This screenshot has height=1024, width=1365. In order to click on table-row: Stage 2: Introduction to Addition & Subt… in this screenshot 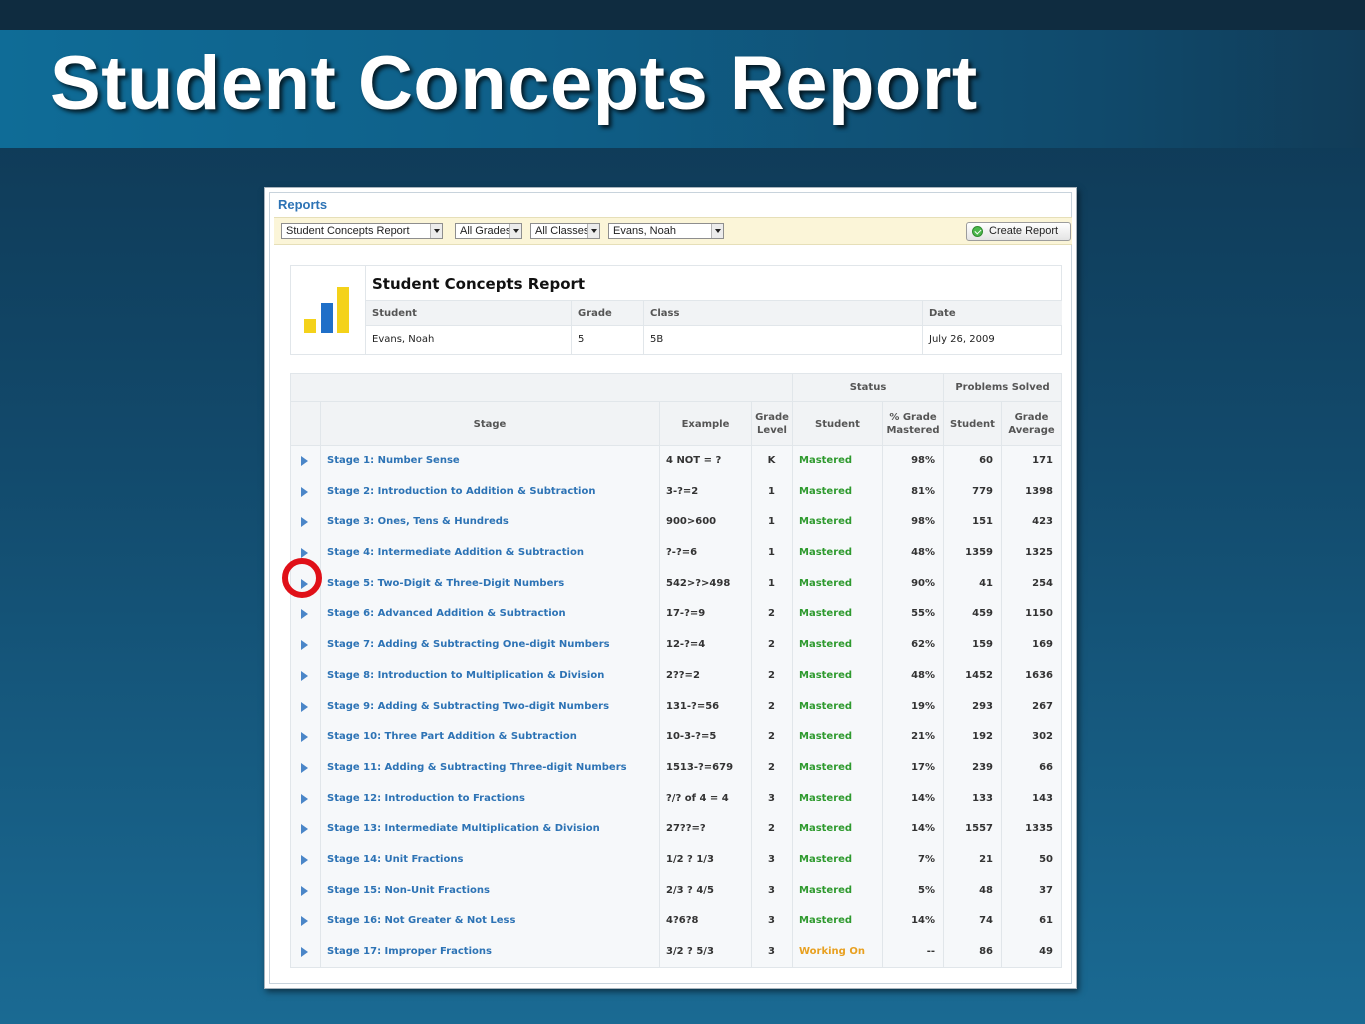, I will do `click(676, 492)`.